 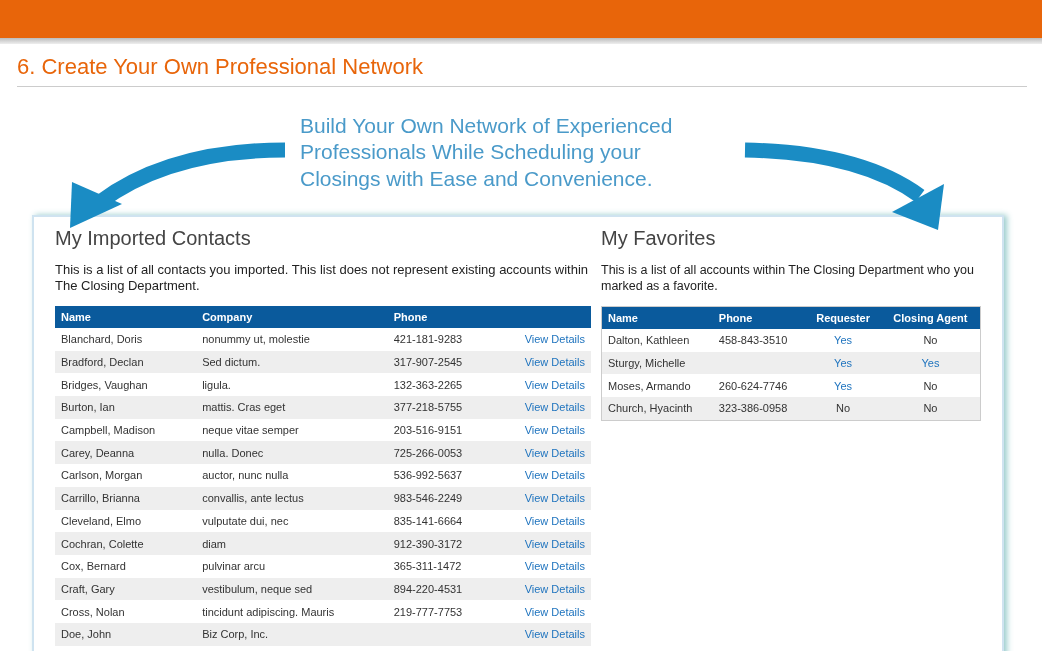 What do you see at coordinates (759, 340) in the screenshot?
I see `table-cell: 458-843-3510` at bounding box center [759, 340].